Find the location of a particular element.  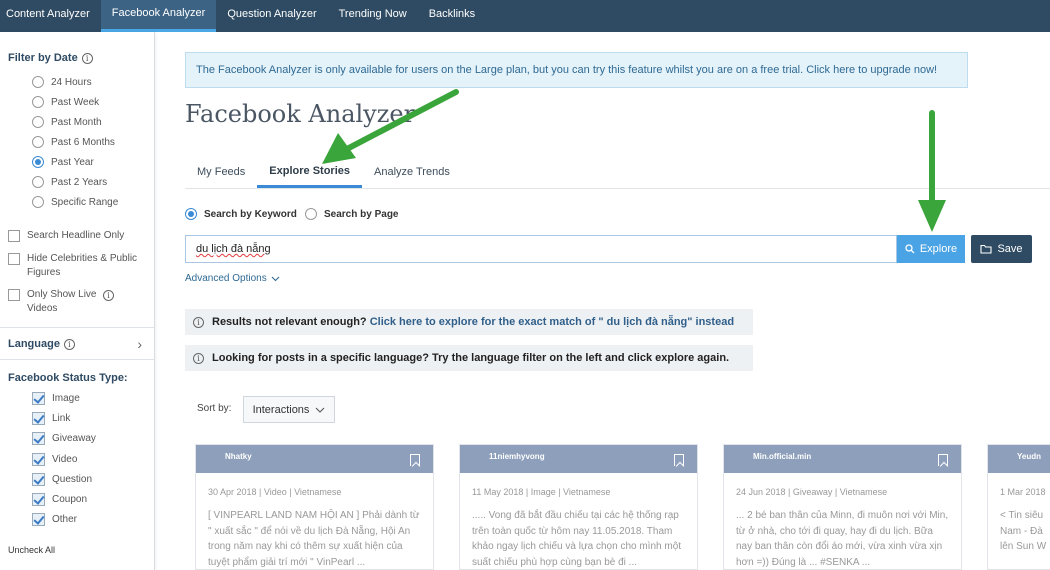

checkbox-link: Link is located at coordinates (51, 418).